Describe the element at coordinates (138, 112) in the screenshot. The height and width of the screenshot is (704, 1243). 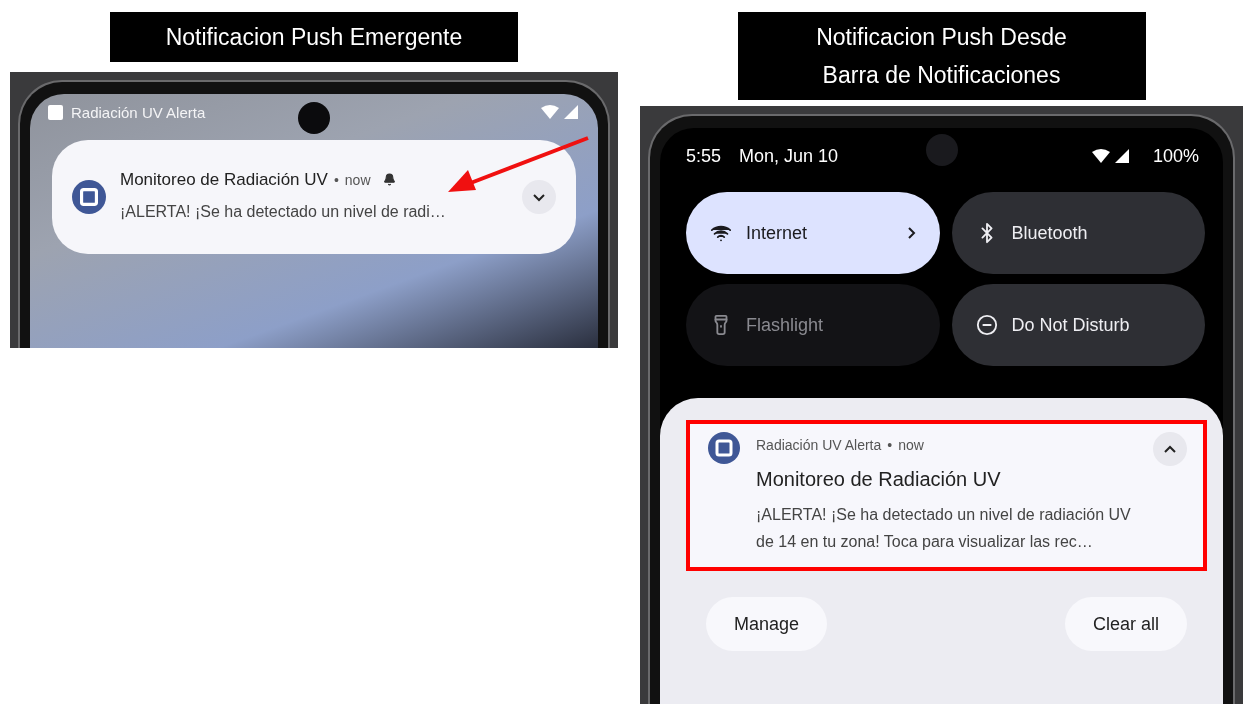
I see `status-app-label: Radiación UV Alerta` at that location.